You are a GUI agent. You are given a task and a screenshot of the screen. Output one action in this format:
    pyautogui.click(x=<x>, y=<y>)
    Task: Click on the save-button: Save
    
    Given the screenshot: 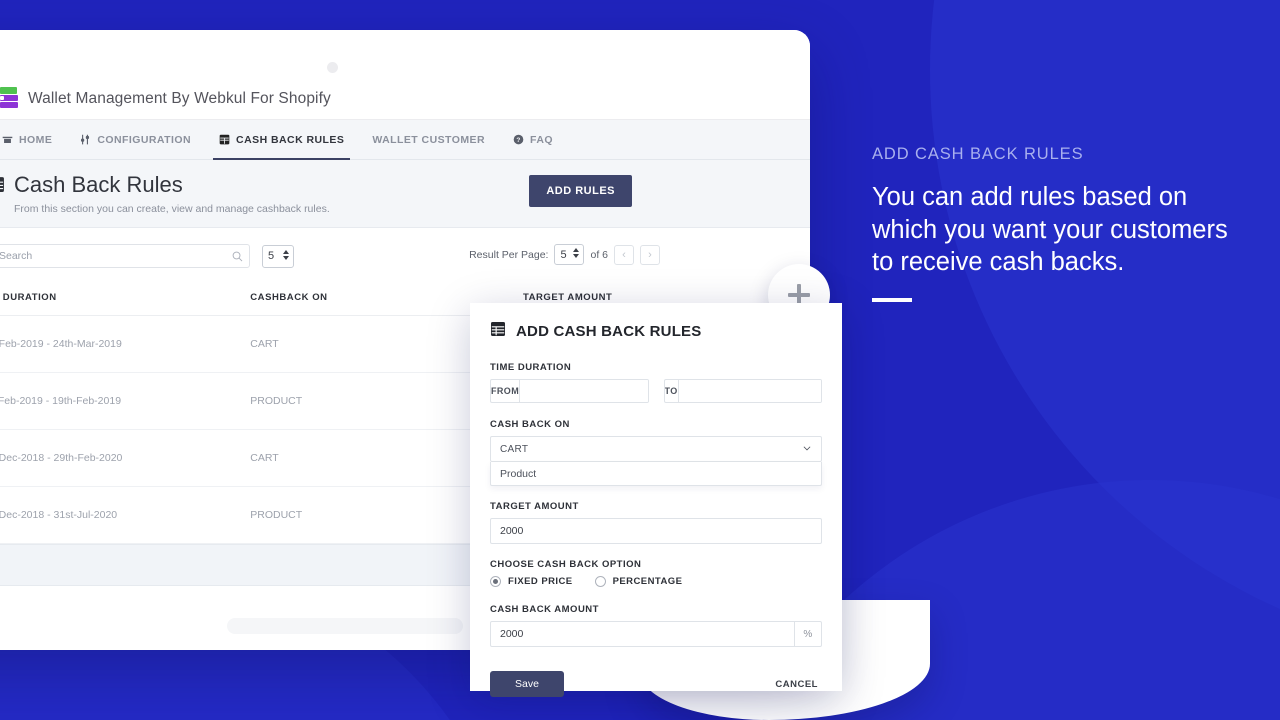 What is the action you would take?
    pyautogui.click(x=527, y=684)
    